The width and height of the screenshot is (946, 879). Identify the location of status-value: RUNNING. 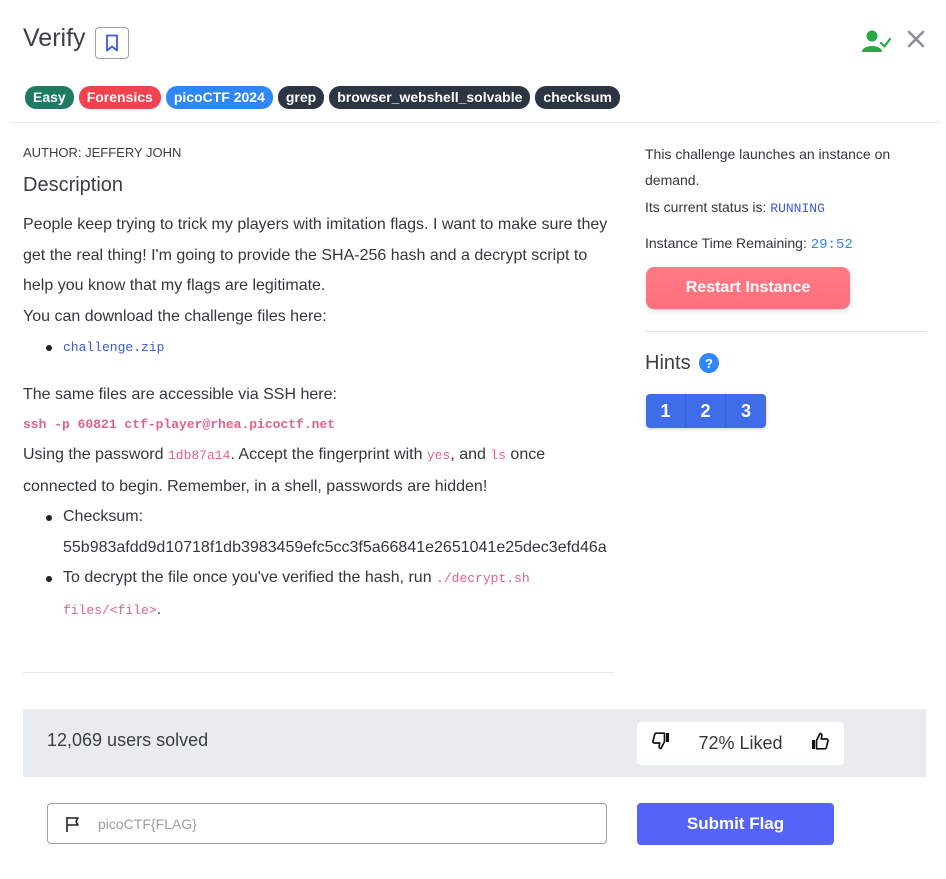
(797, 208).